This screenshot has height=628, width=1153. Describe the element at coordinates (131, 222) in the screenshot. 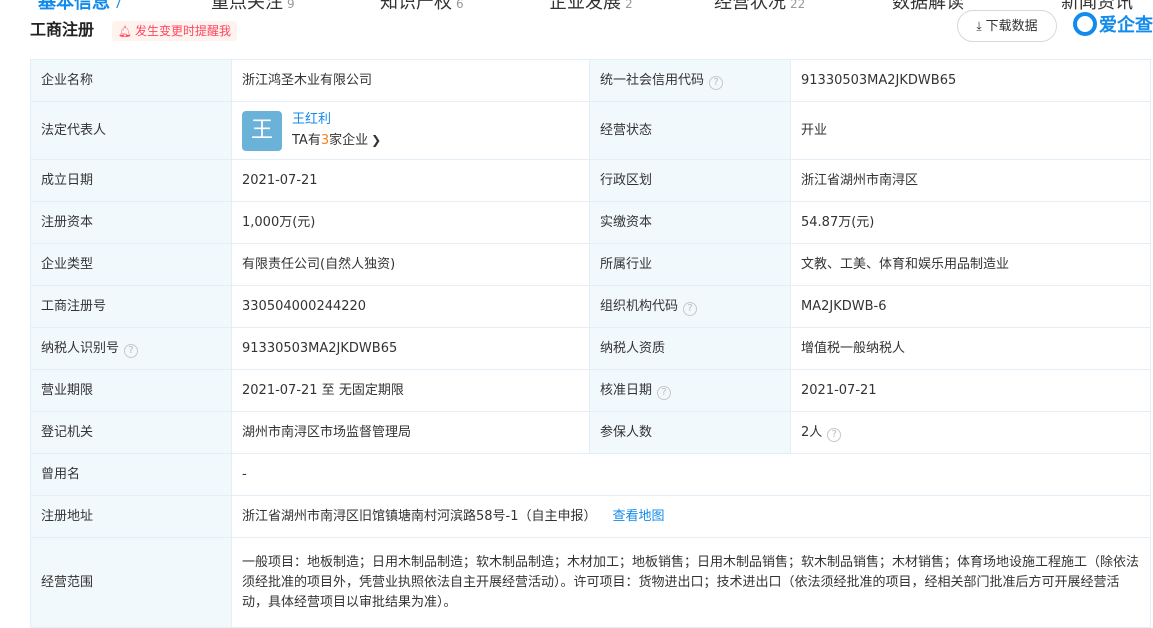

I see `label-registered-capital: 注册资本` at that location.